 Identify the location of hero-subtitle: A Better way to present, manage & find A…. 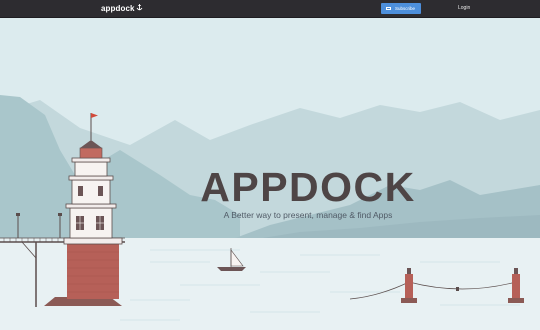
(308, 215).